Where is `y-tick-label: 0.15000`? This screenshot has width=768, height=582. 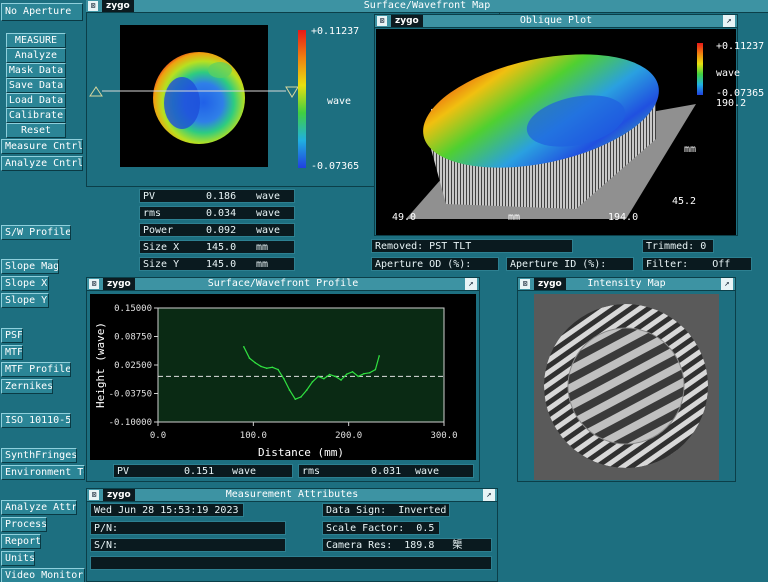
y-tick-label: 0.15000 is located at coordinates (133, 309).